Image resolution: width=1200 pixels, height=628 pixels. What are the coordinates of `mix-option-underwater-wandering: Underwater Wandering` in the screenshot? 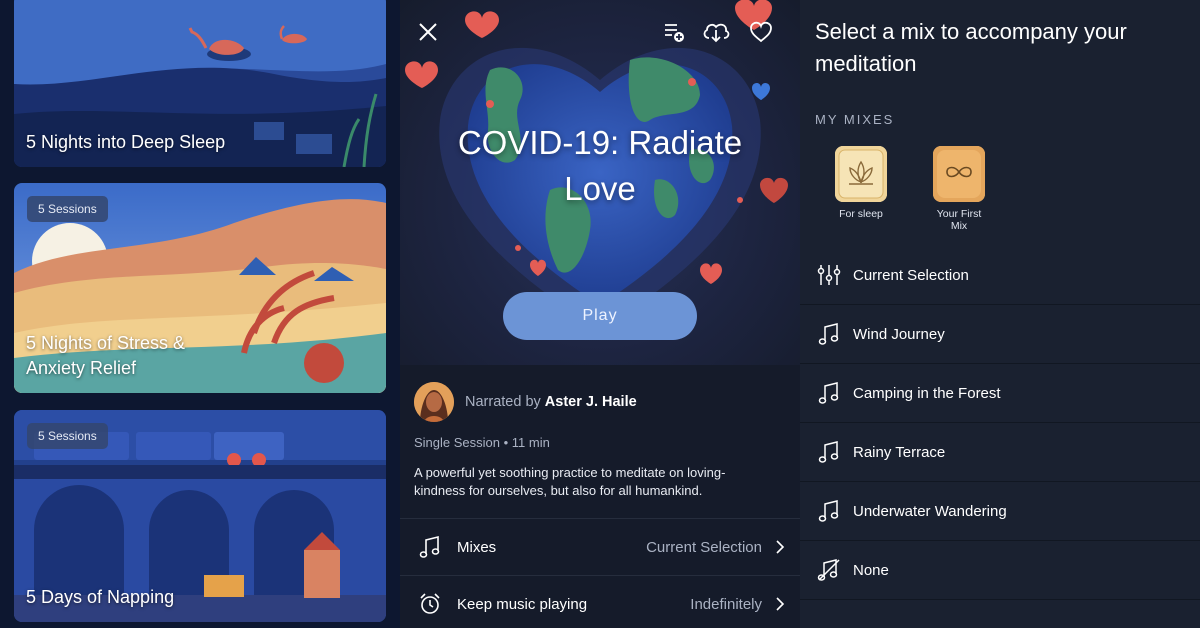 It's located at (1000, 511).